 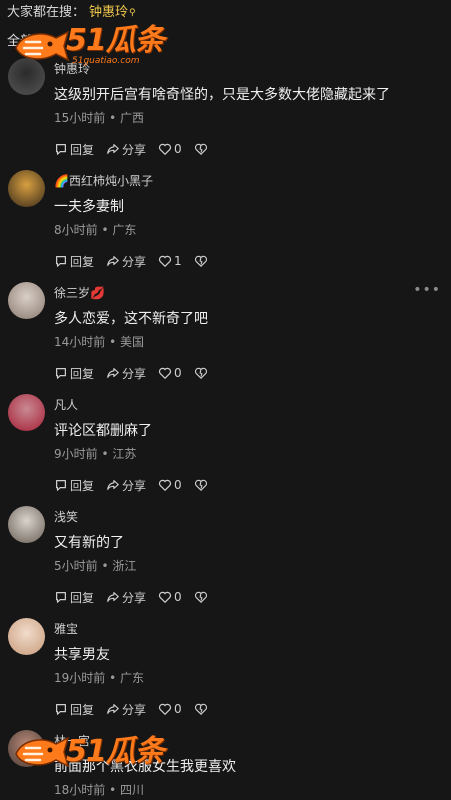 I want to click on search-suggestion-bar: 大家都在搜： 钟惠玲⚲, so click(x=71, y=13).